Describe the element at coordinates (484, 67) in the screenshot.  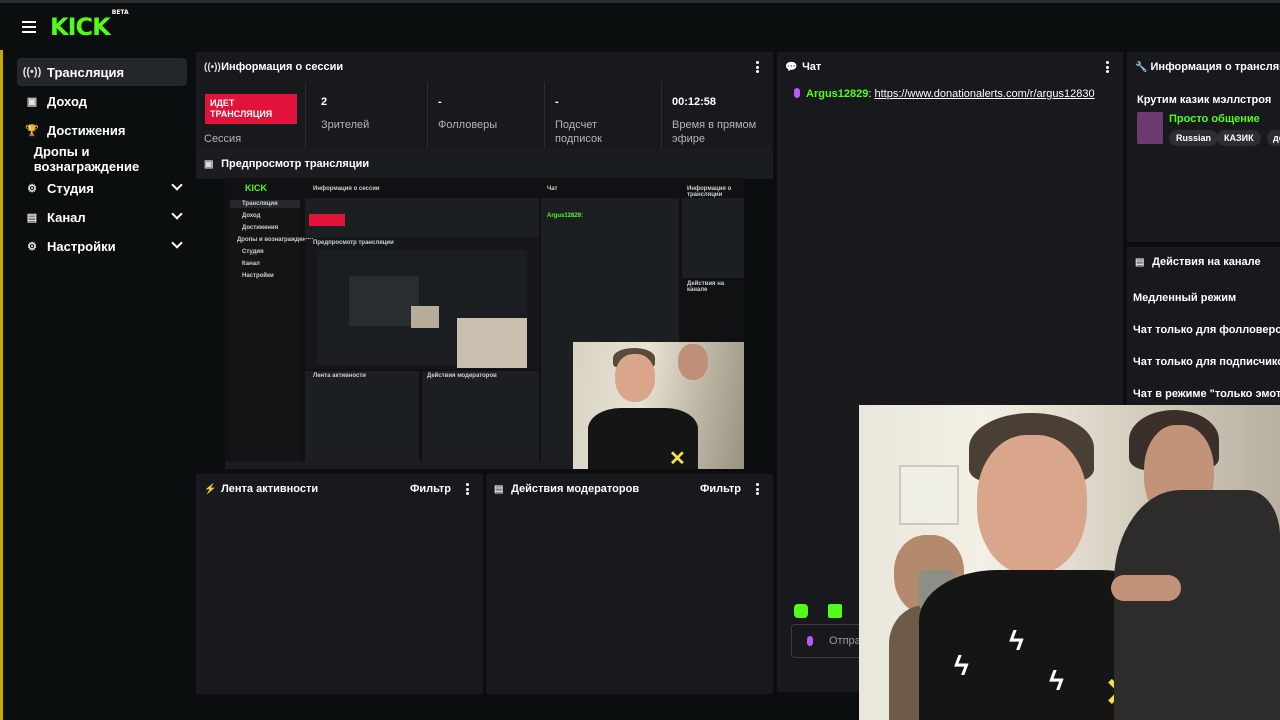
I see `session-info-header: ((•)) Информация о сессии` at that location.